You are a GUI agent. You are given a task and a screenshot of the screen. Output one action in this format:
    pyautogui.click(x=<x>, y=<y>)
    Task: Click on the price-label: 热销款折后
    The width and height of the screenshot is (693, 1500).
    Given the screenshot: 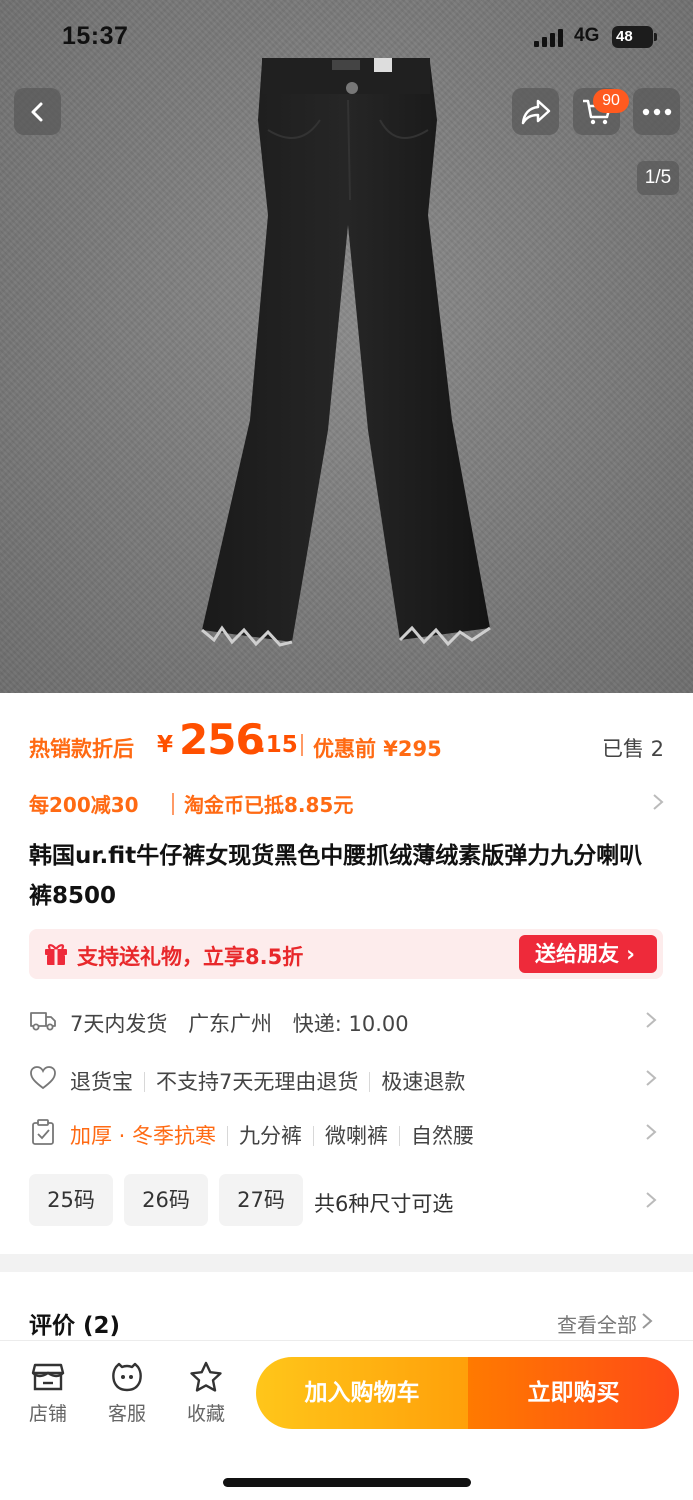 What is the action you would take?
    pyautogui.click(x=81, y=749)
    